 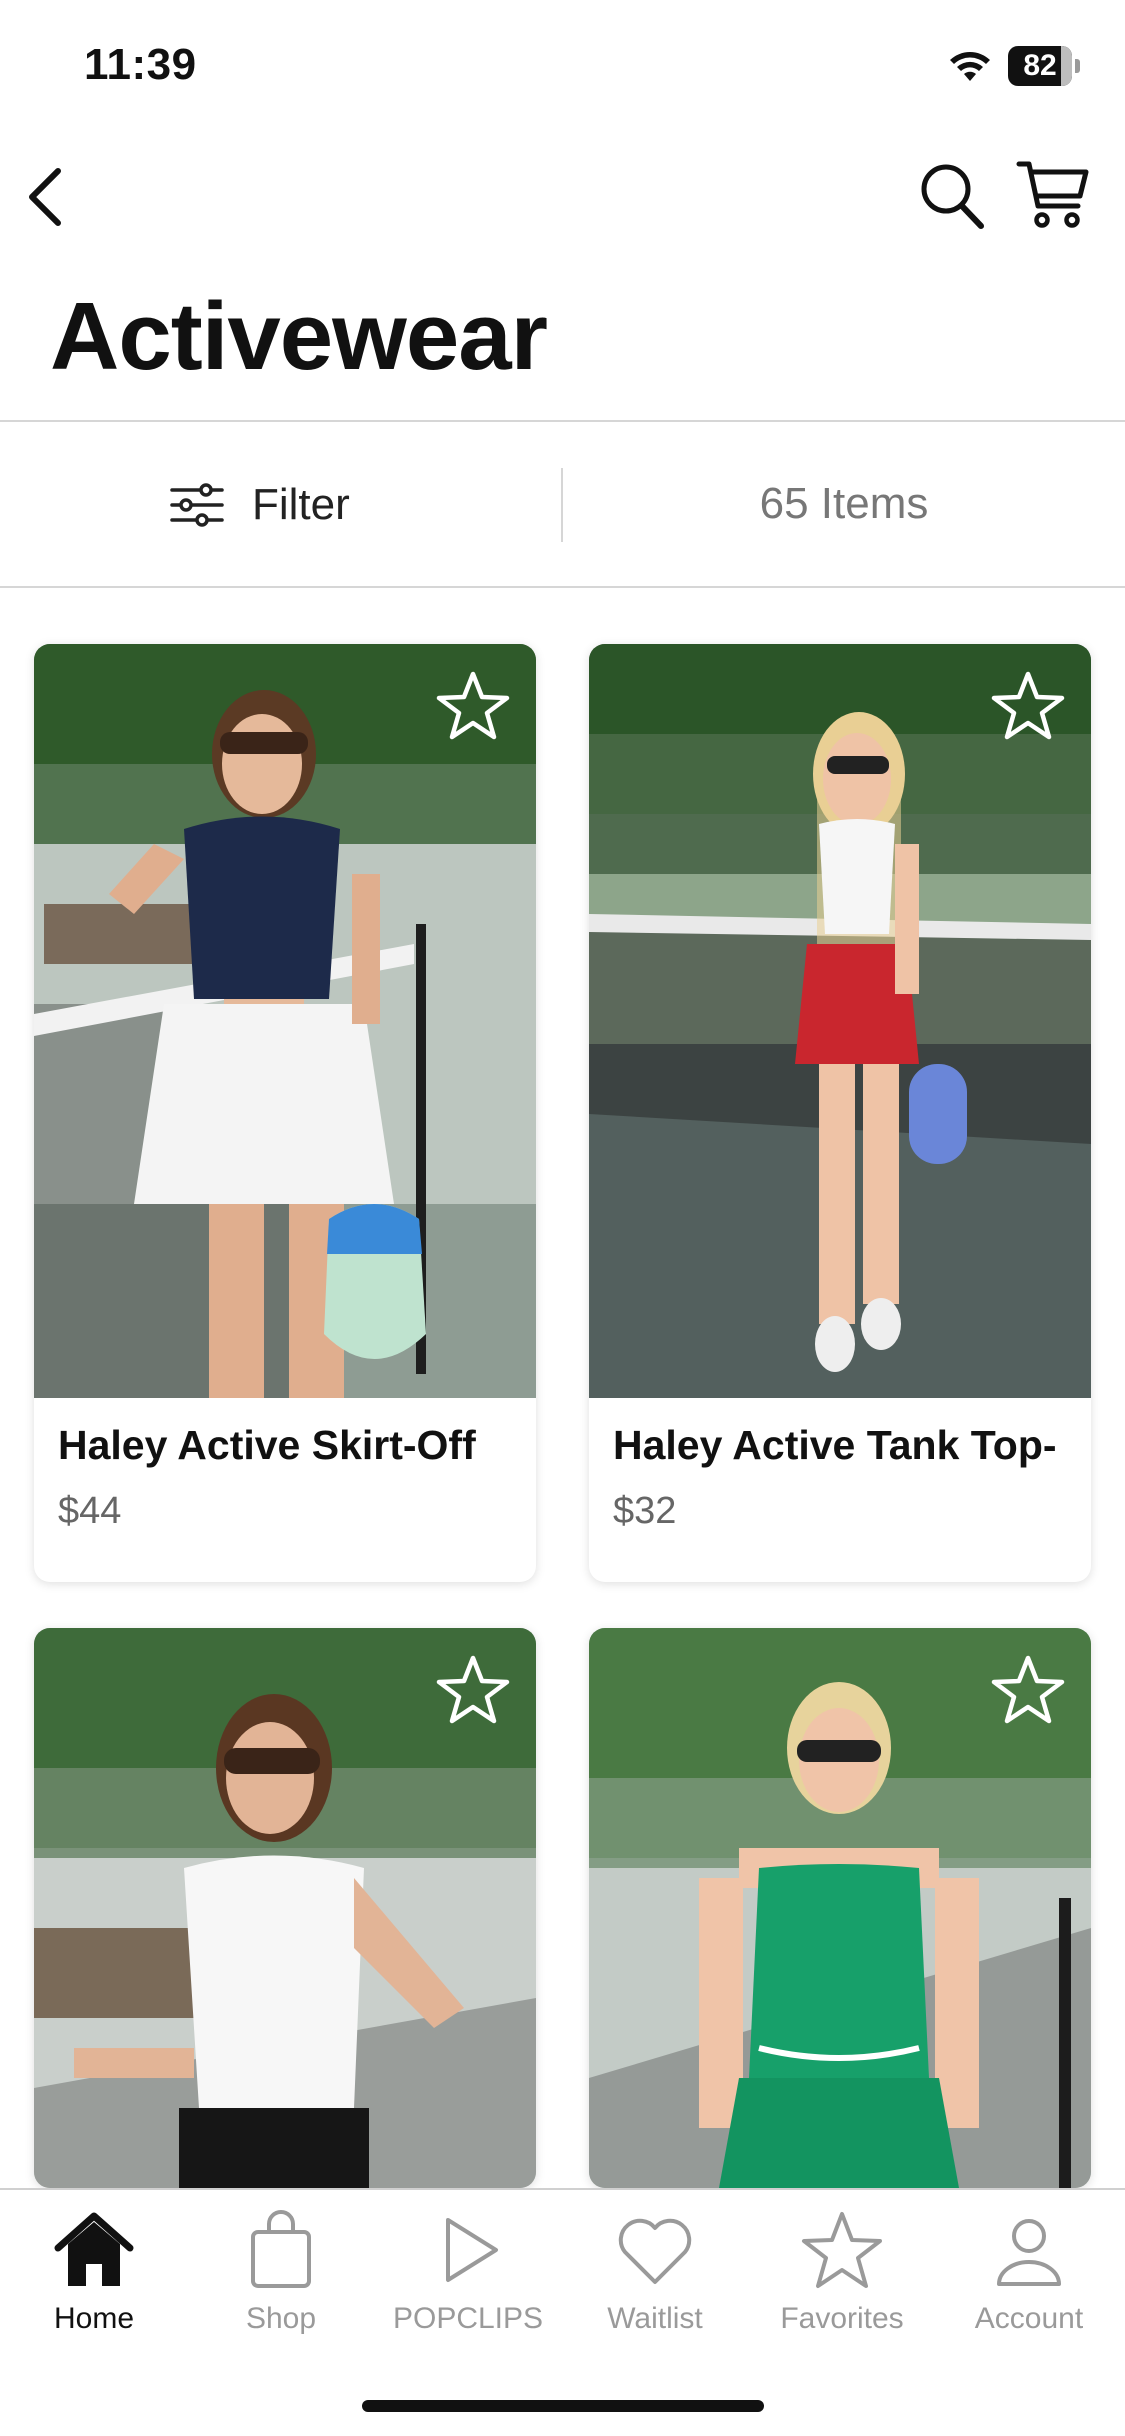 I want to click on product-price: $32, so click(x=645, y=1511).